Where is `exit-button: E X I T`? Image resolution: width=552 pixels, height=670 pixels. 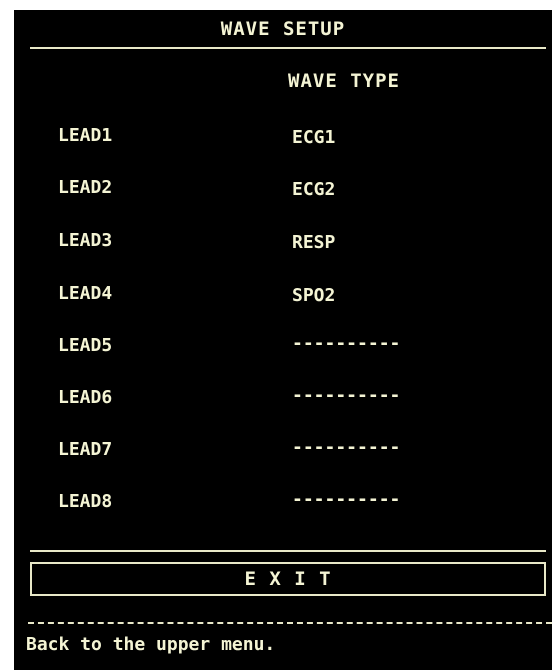
exit-button: E X I T is located at coordinates (288, 579).